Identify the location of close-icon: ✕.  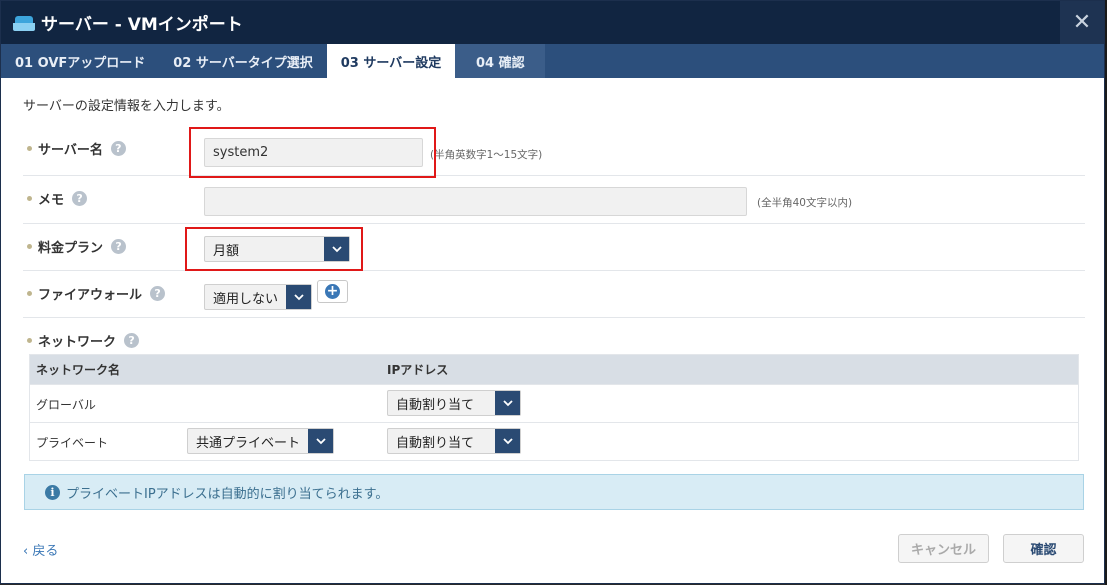
(1082, 22).